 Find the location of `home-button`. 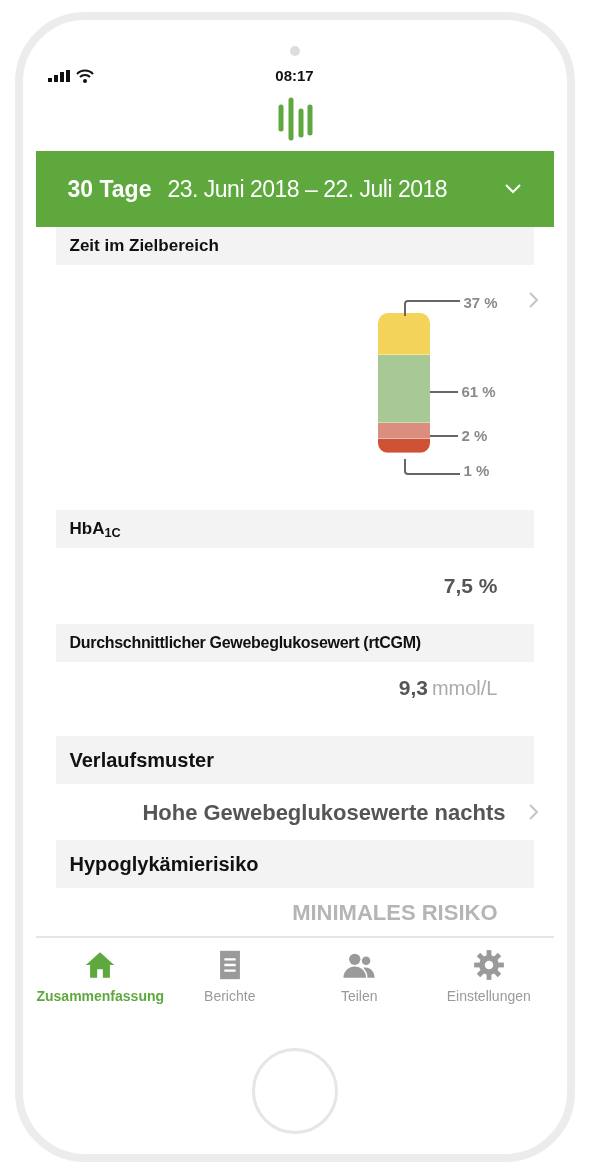

home-button is located at coordinates (294, 1091).